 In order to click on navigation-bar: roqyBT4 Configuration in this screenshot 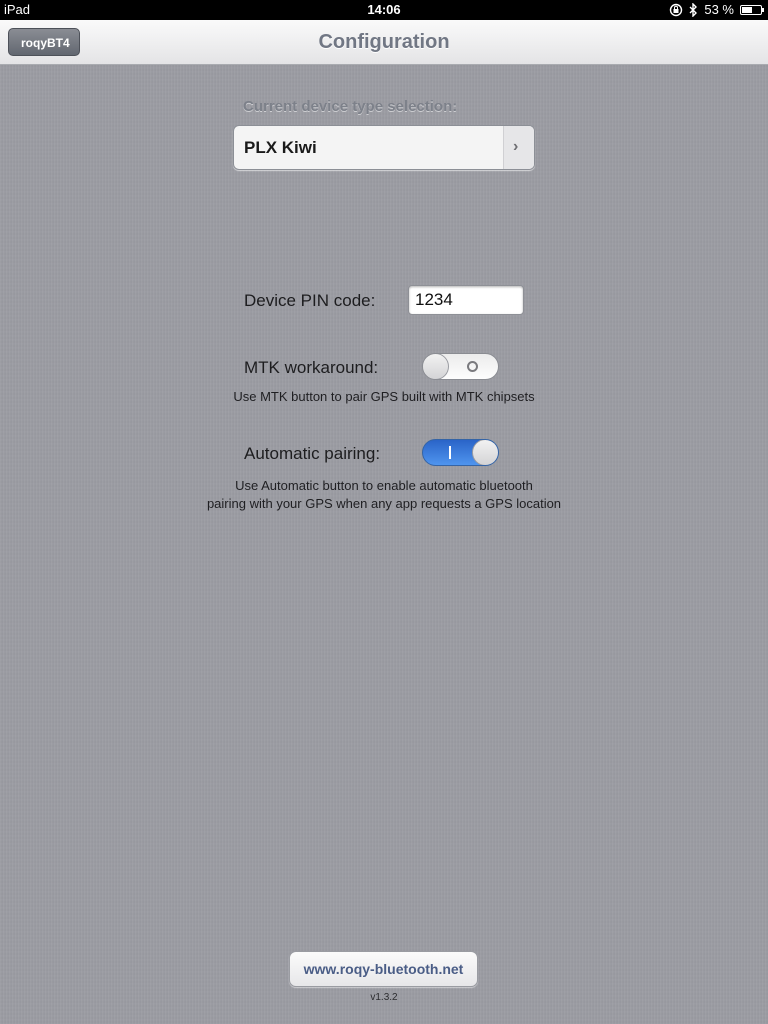, I will do `click(384, 42)`.